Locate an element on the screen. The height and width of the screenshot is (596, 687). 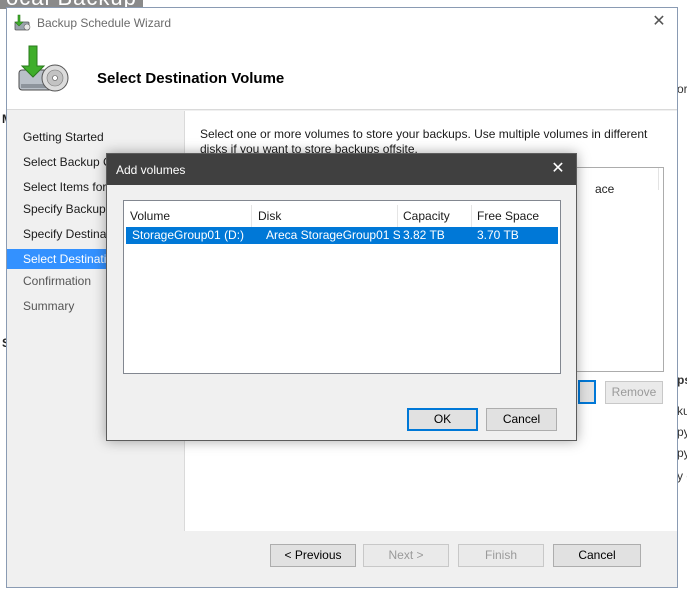
wizard-close-button: ✕ is located at coordinates (659, 22).